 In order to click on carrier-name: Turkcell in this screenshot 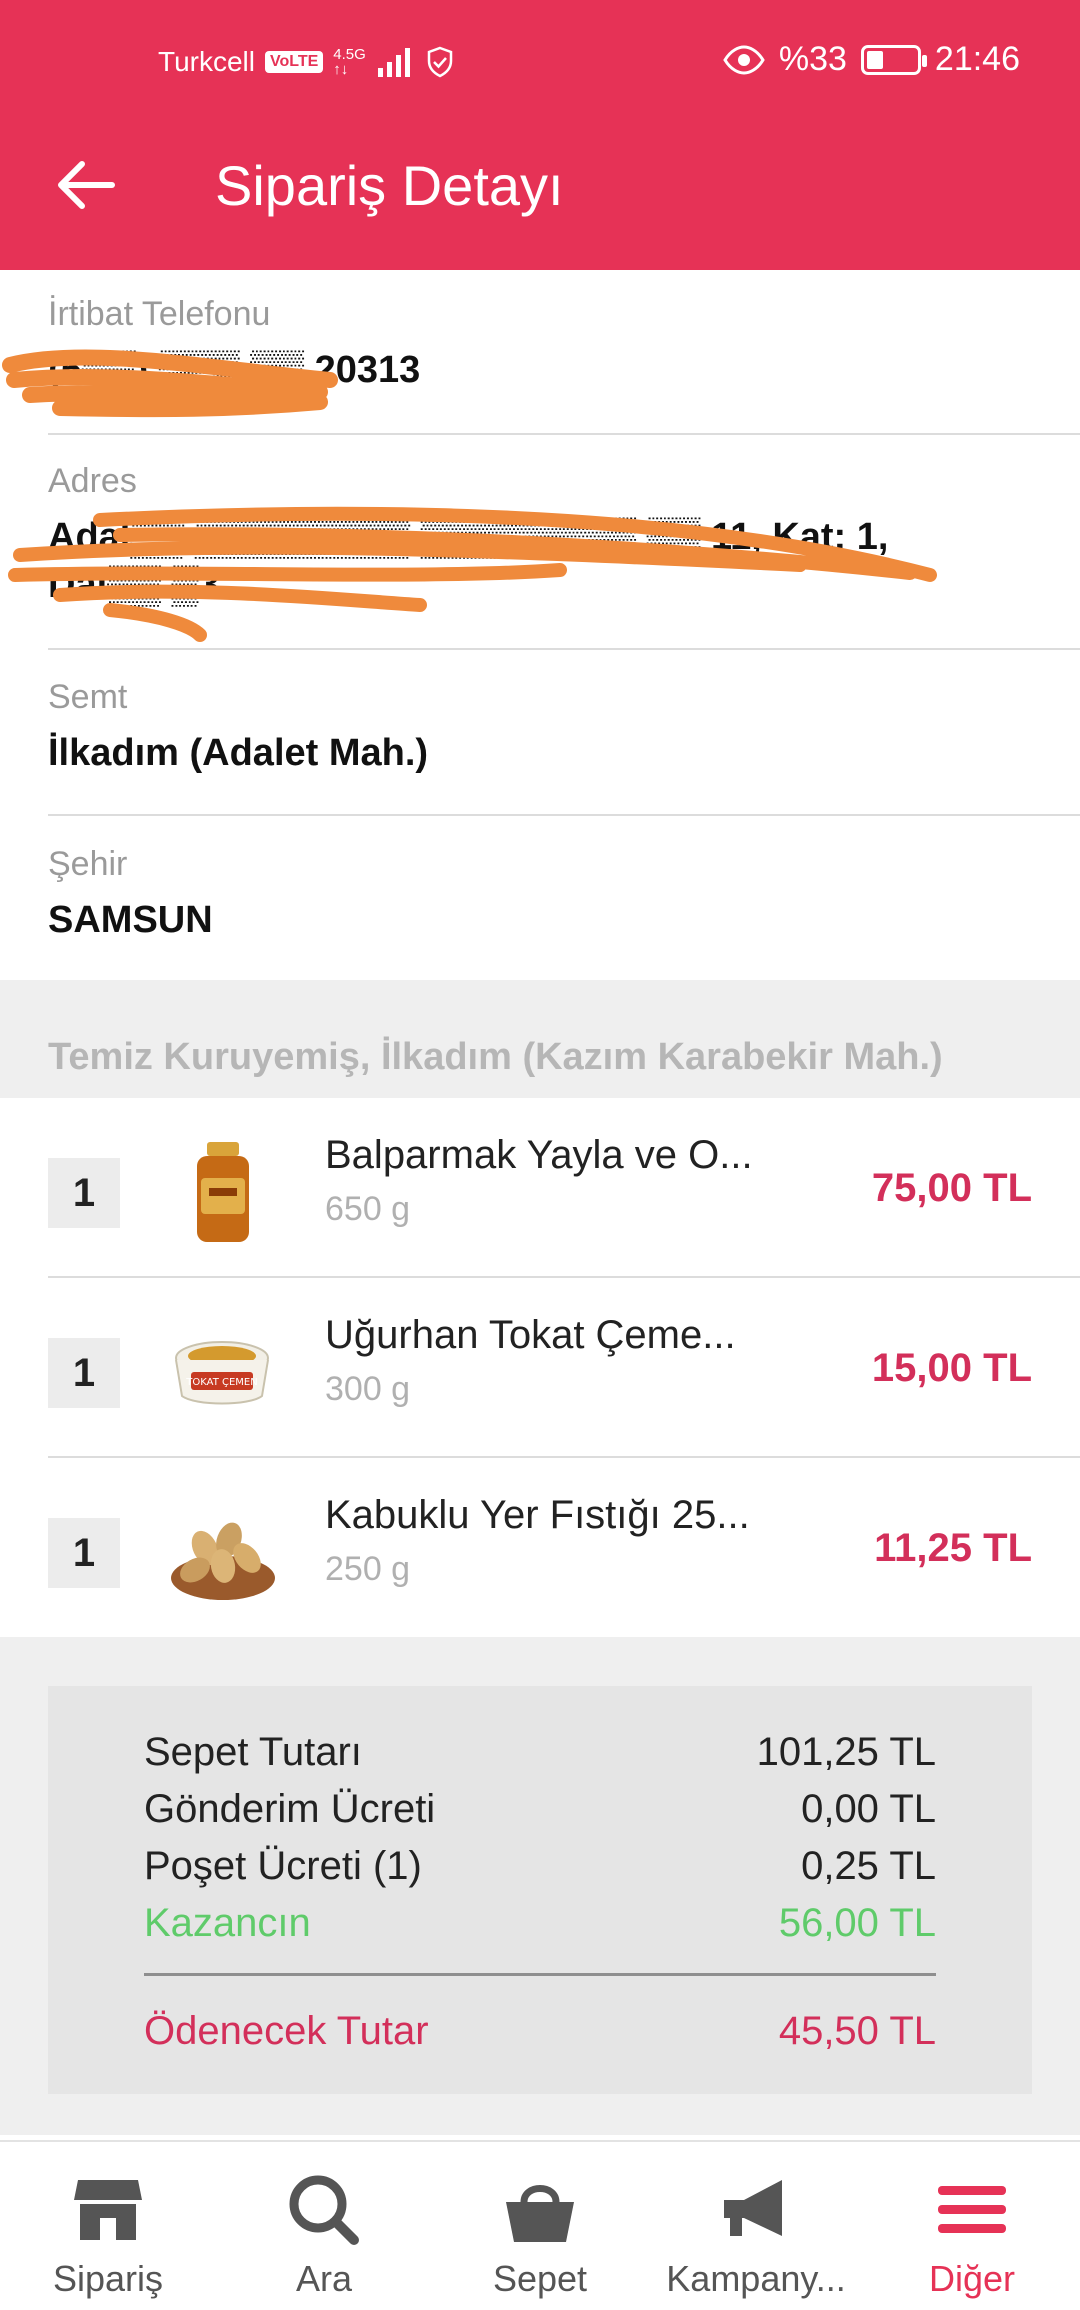, I will do `click(206, 61)`.